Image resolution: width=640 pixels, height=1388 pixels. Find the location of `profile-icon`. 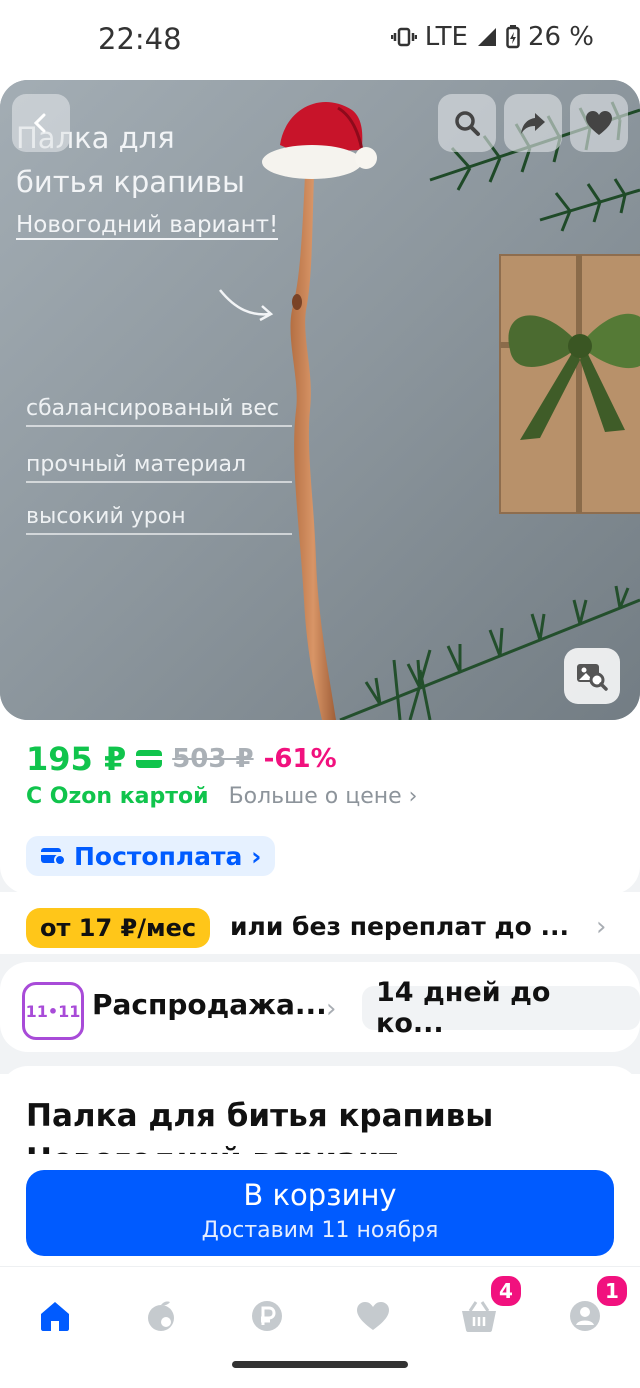

profile-icon is located at coordinates (585, 1316).